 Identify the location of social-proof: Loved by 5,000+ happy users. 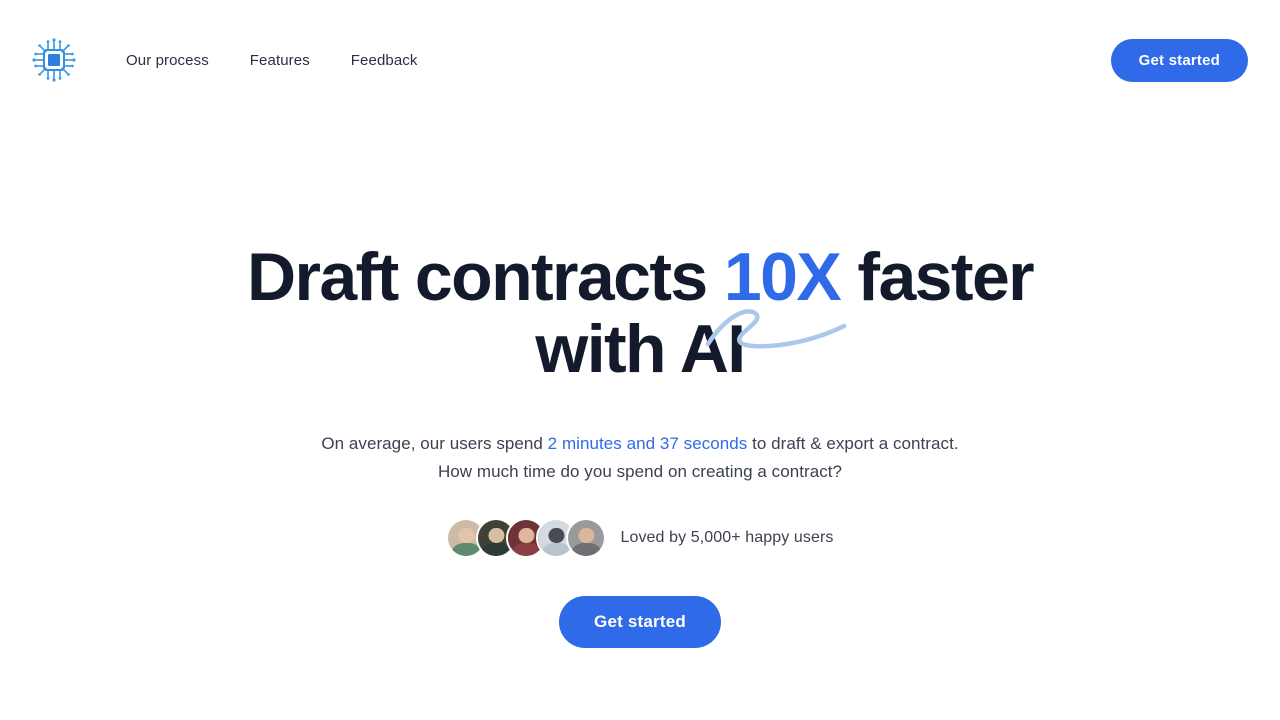
(640, 538).